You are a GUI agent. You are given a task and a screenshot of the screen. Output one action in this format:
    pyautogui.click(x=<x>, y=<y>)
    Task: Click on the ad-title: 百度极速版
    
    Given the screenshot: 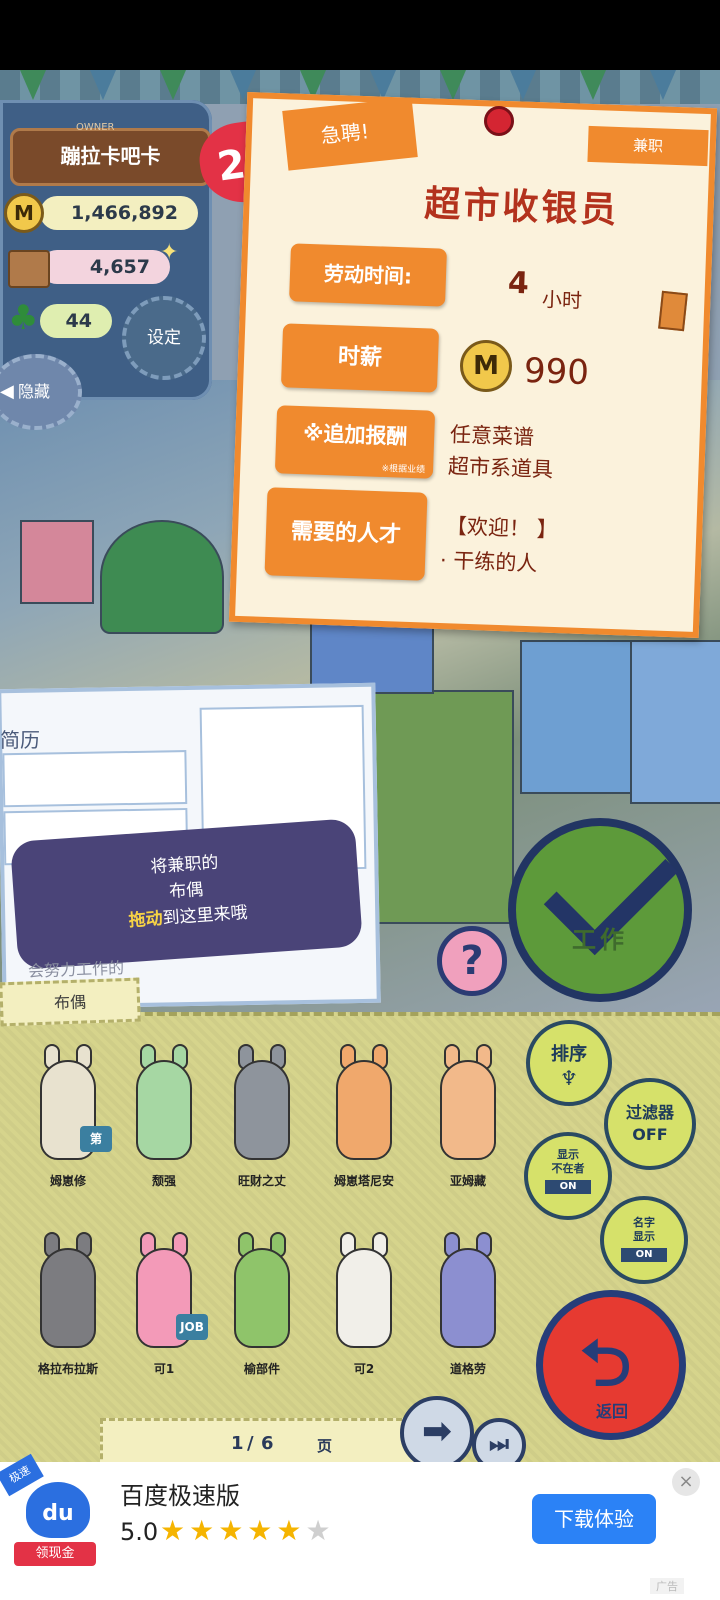 What is the action you would take?
    pyautogui.click(x=180, y=1496)
    